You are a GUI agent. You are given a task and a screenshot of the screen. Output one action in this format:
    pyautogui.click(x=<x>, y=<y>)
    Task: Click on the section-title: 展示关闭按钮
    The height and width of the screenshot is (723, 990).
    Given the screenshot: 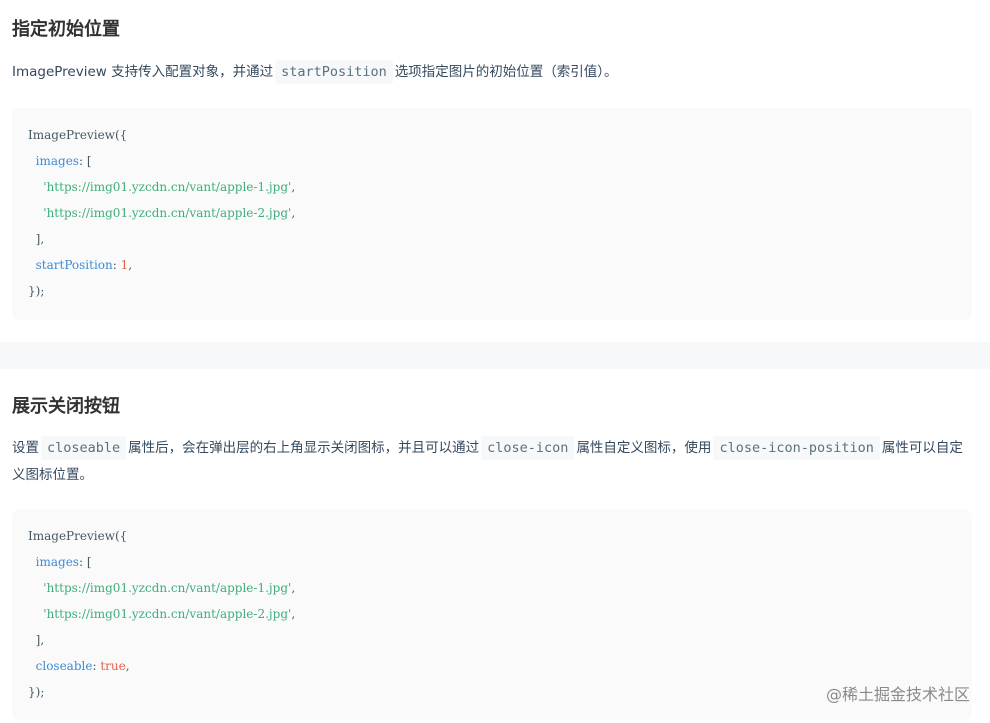 What is the action you would take?
    pyautogui.click(x=66, y=406)
    